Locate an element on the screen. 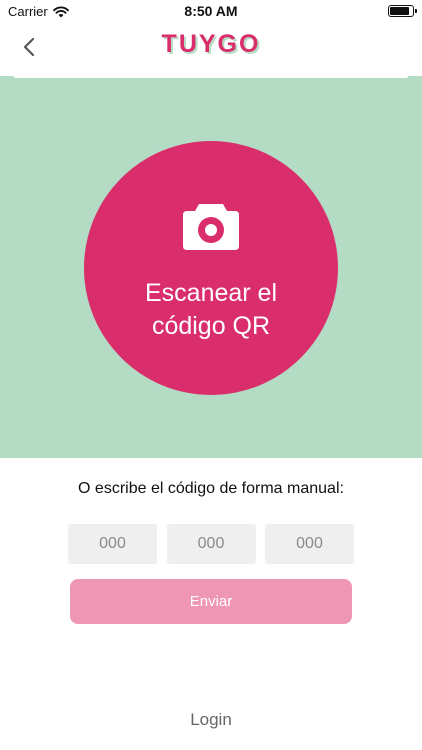 The image size is (422, 750). panel-top-divider is located at coordinates (211, 77).